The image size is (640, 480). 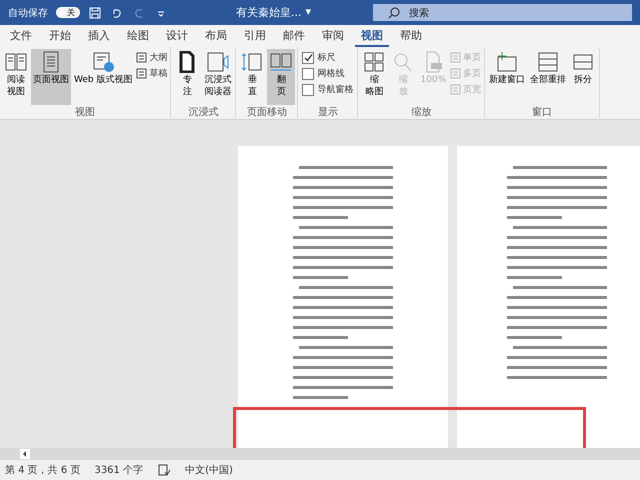 What do you see at coordinates (51, 77) in the screenshot?
I see `ribbon-button: 页面视图` at bounding box center [51, 77].